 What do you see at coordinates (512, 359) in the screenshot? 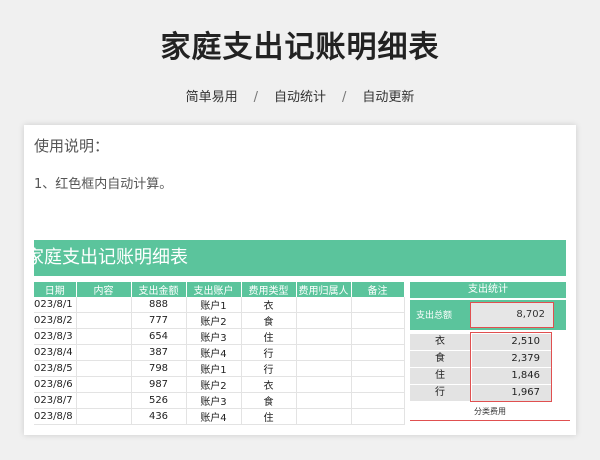
I see `category-value: 2,379` at bounding box center [512, 359].